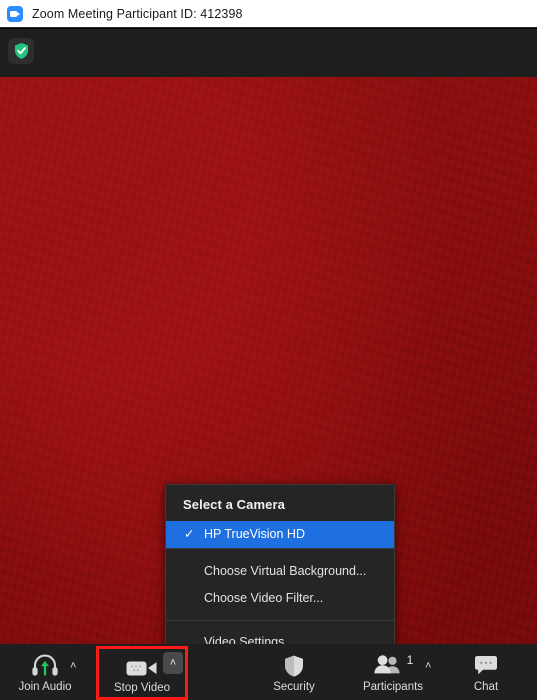  What do you see at coordinates (486, 665) in the screenshot?
I see `speech-bubble-icon` at bounding box center [486, 665].